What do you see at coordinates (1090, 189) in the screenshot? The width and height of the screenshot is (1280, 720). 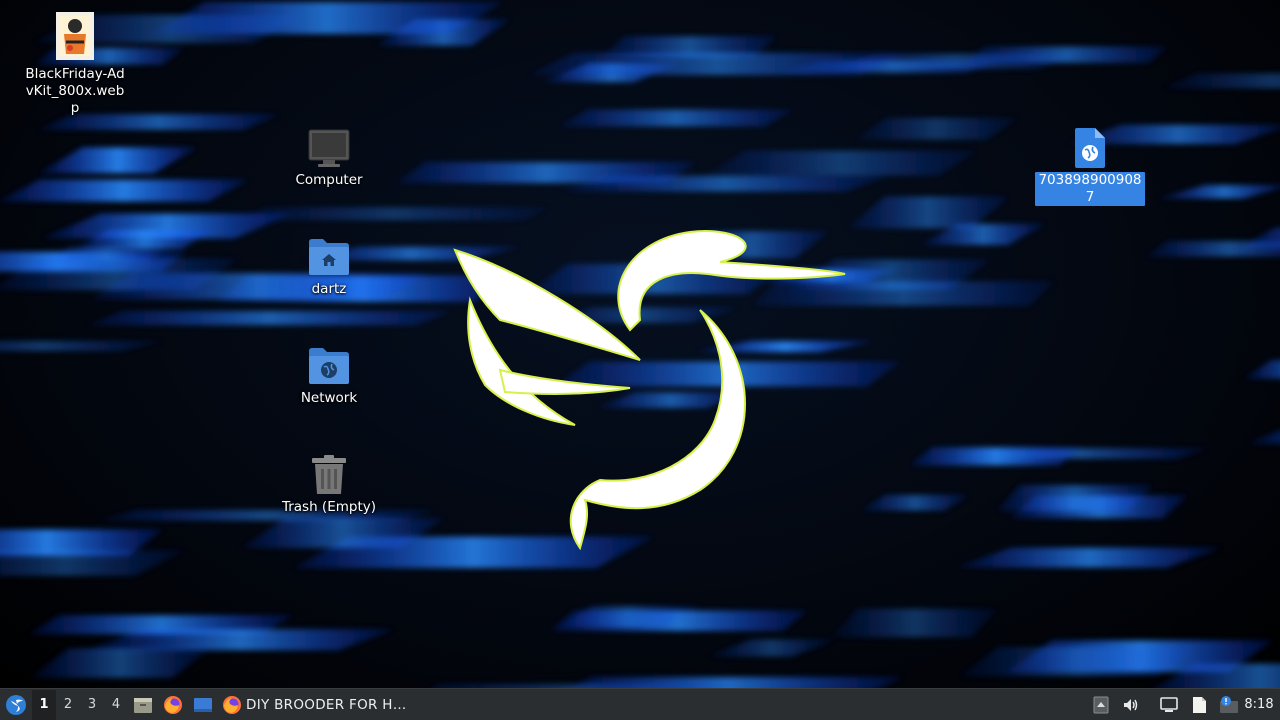 I see `desktop-icon-label: 7038989009087` at bounding box center [1090, 189].